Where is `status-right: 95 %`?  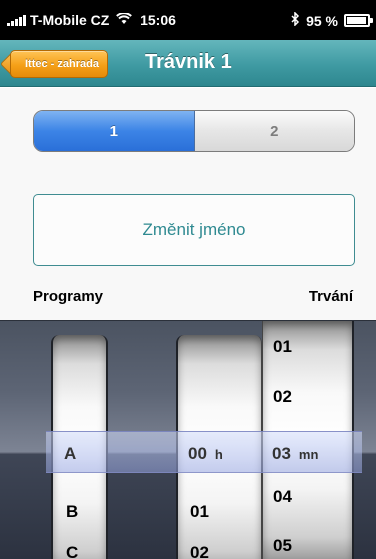 status-right: 95 % is located at coordinates (332, 20).